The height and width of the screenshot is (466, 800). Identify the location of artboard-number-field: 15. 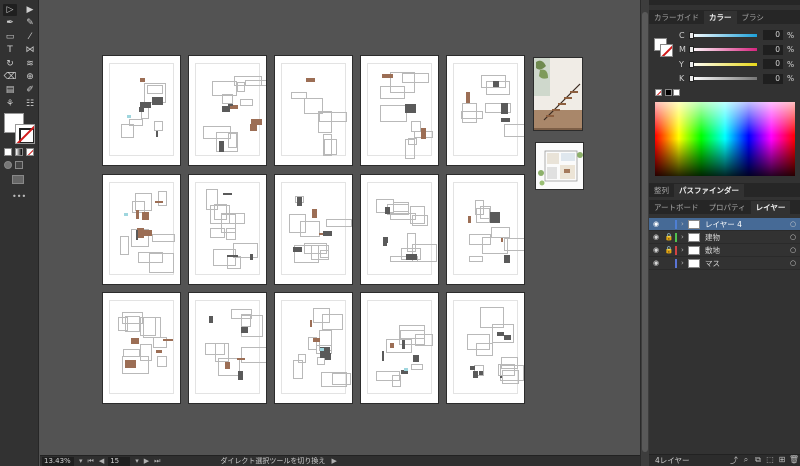
(119, 461).